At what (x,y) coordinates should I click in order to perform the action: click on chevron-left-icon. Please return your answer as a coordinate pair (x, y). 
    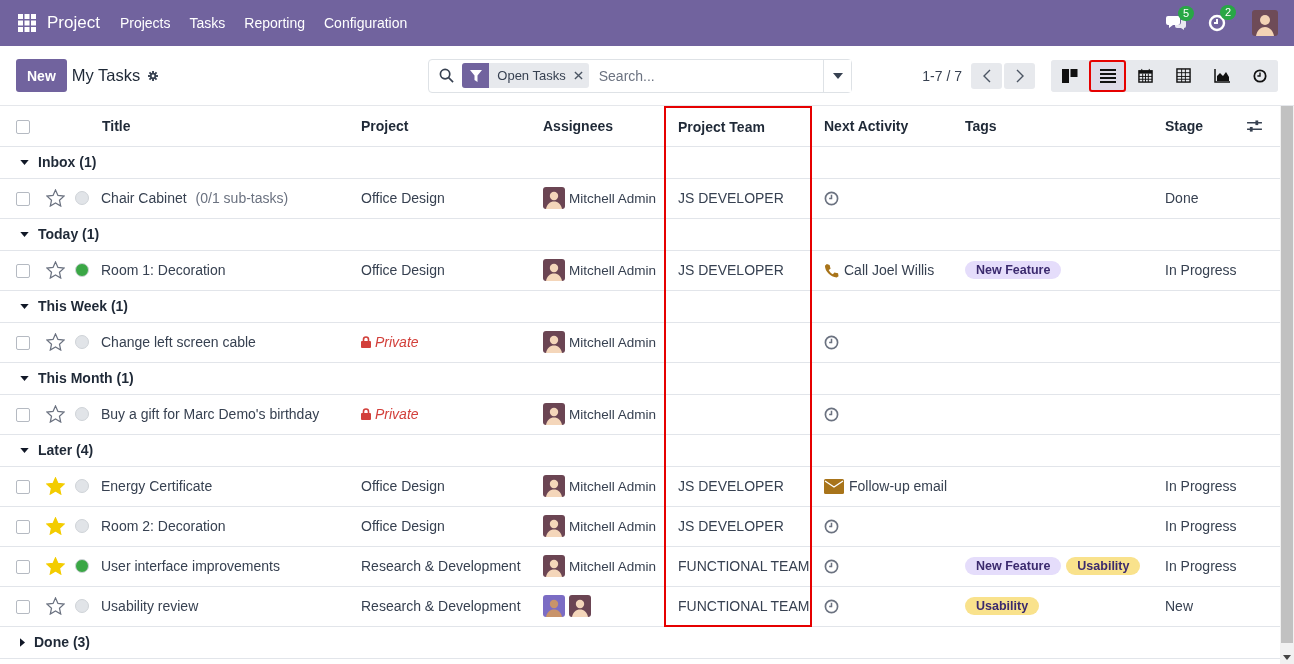
    Looking at the image, I should click on (986, 75).